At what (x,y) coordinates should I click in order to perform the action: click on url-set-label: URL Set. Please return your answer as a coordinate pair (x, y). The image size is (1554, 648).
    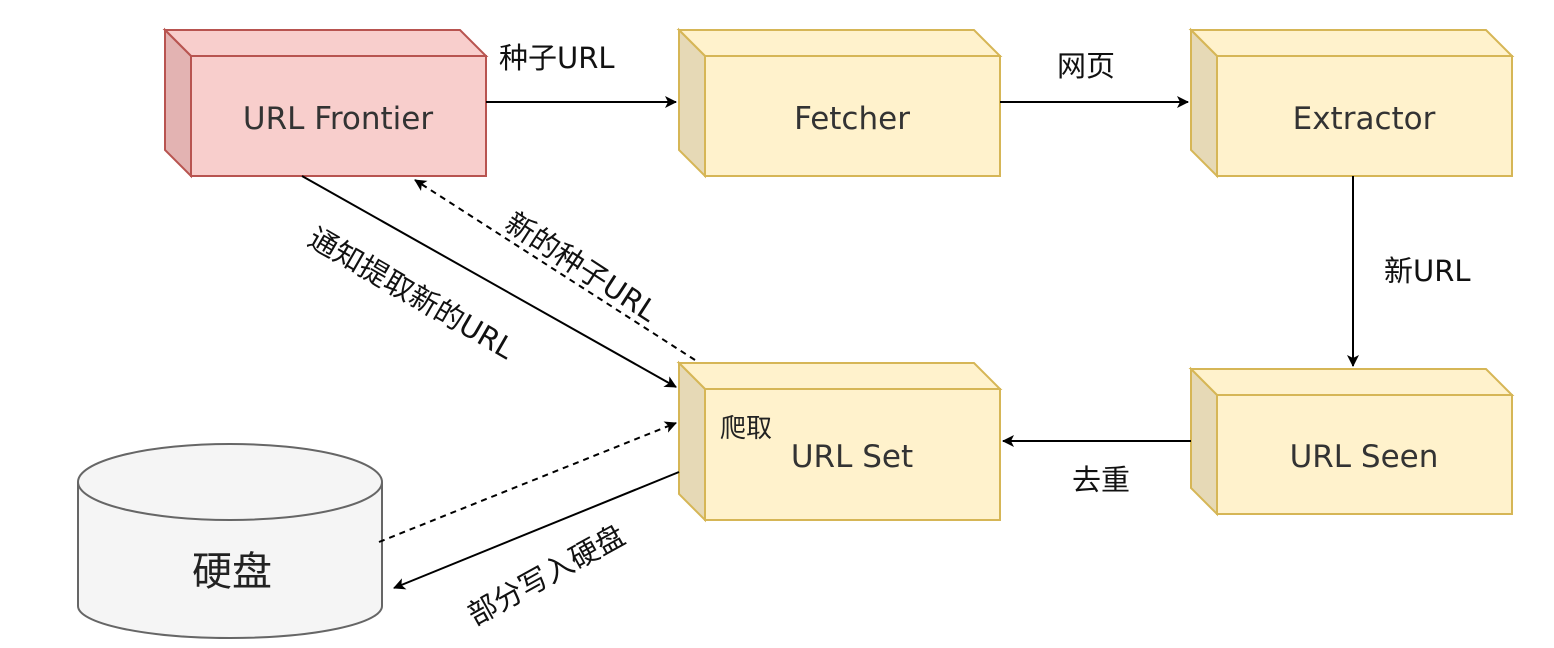
    Looking at the image, I should click on (852, 457).